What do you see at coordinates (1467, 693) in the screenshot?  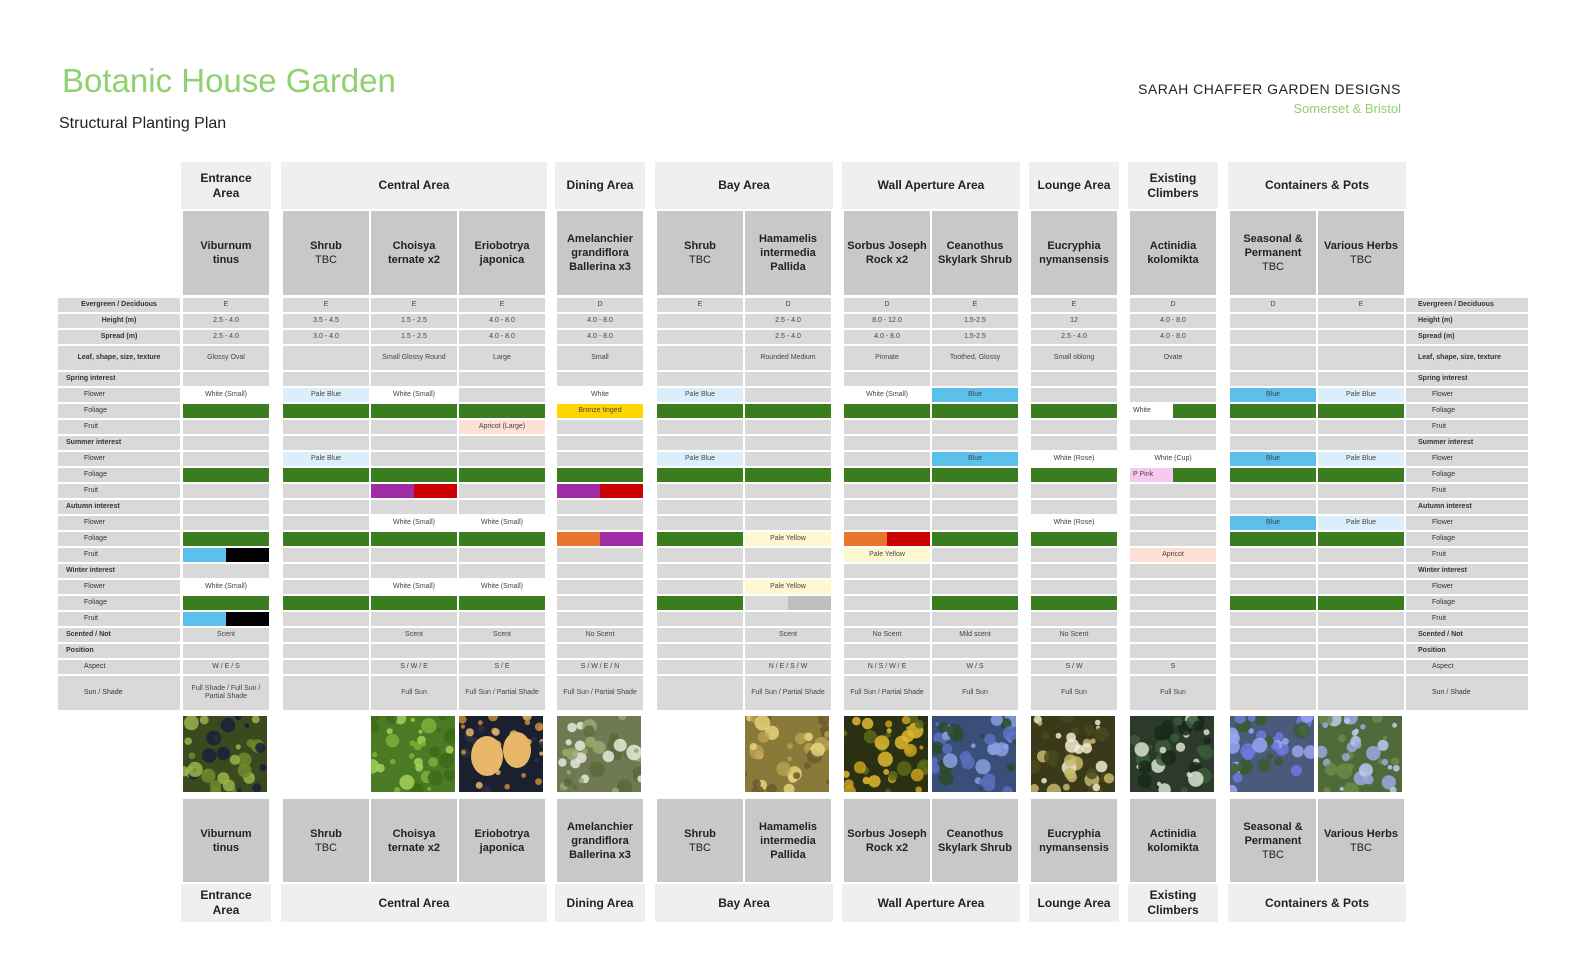 I see `row-label: Sun / Shade` at bounding box center [1467, 693].